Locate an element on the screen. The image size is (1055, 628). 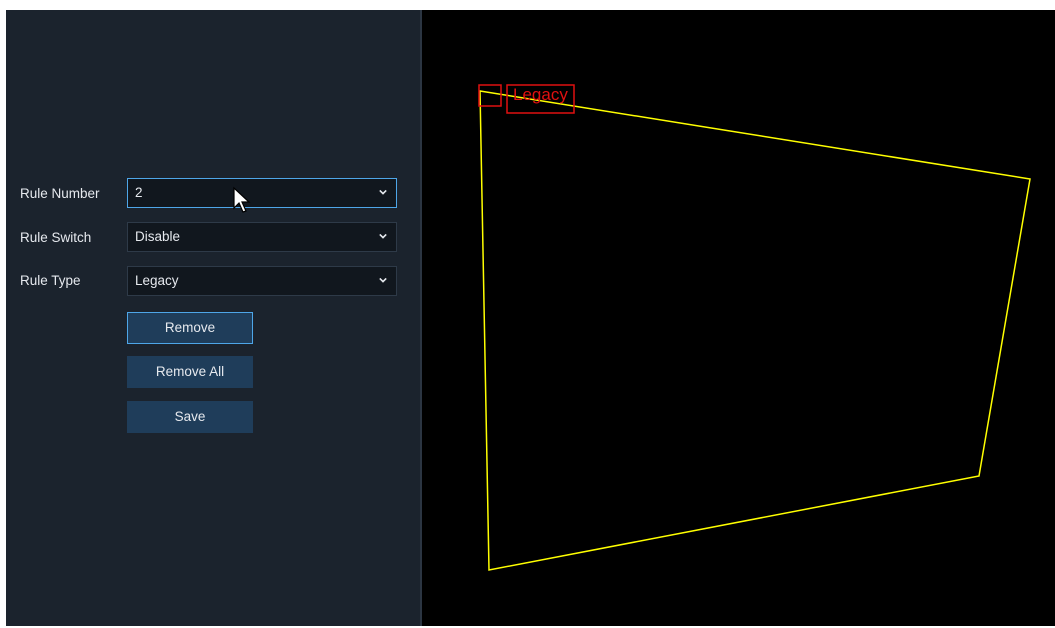
mouse-cursor-icon is located at coordinates (242, 199).